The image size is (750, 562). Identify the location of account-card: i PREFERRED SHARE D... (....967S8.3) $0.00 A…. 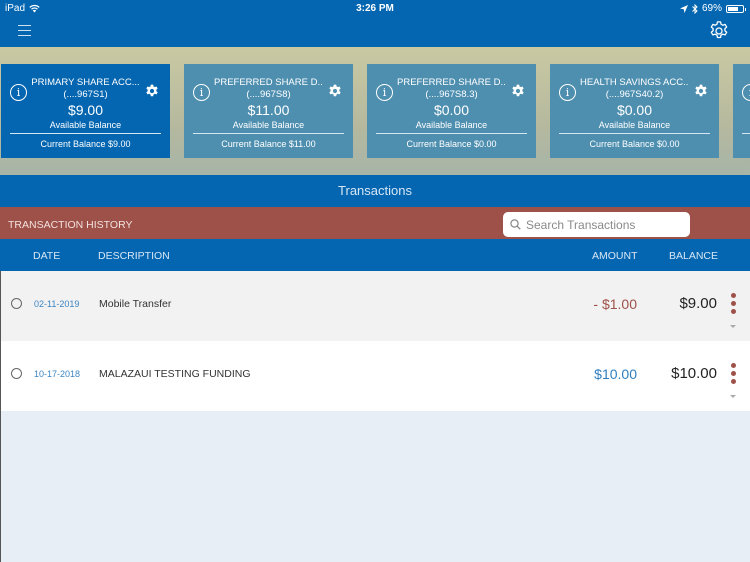
(451, 111).